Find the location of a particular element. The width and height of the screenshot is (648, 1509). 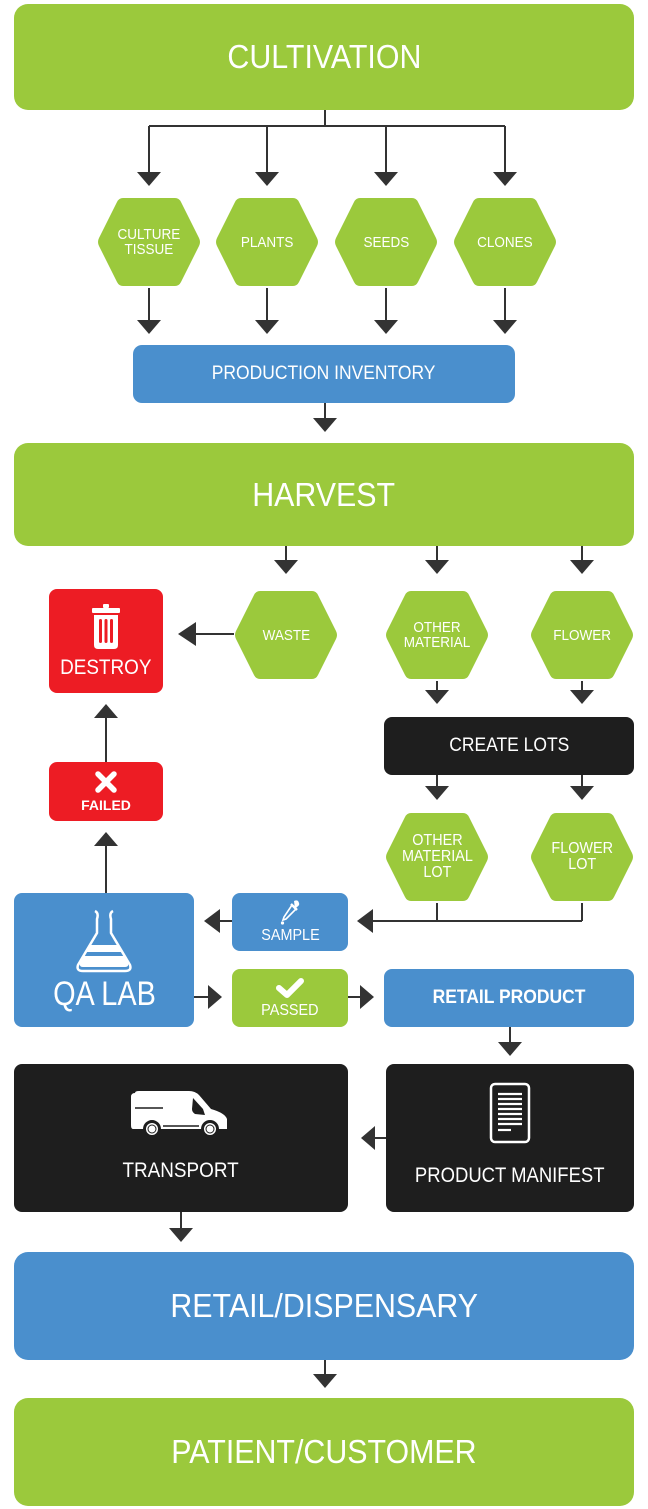

node-other-material-lot-label: OTHER MATERIAL LOT is located at coordinates (437, 856).